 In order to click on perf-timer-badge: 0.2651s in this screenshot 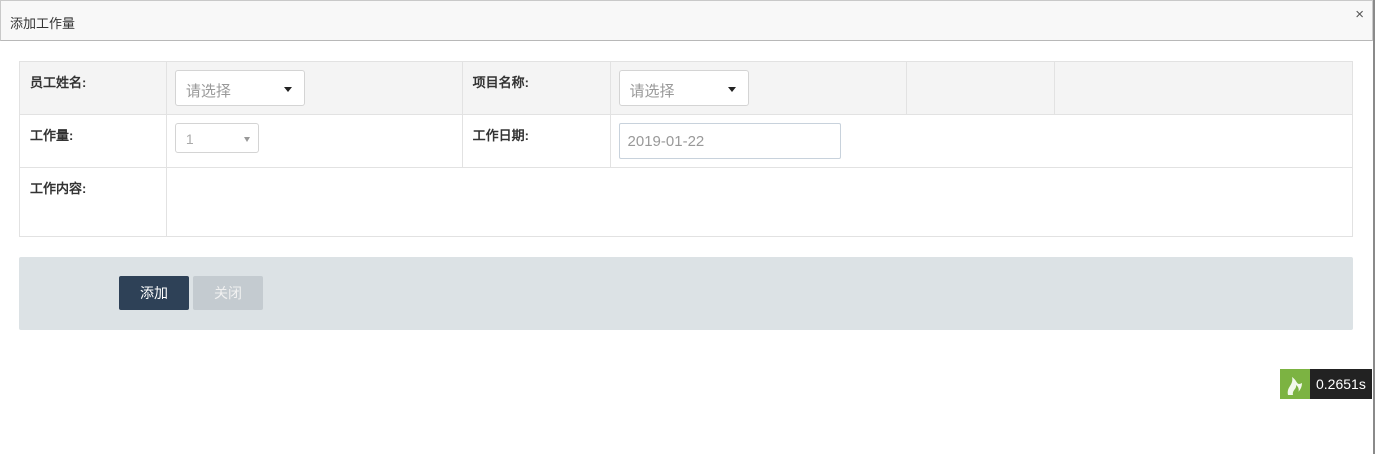, I will do `click(1326, 384)`.